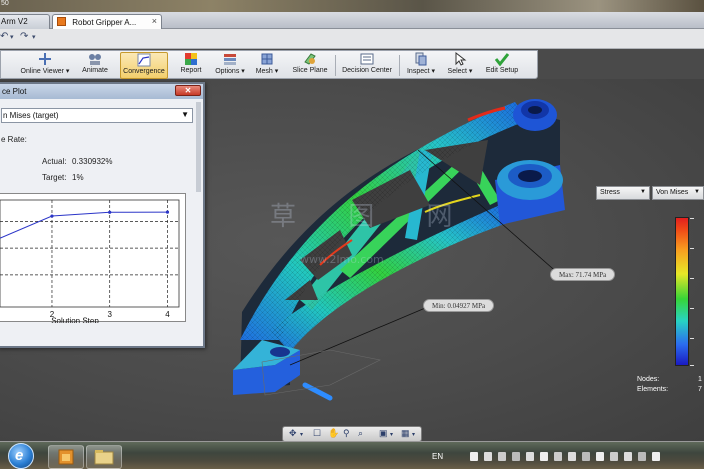  I want to click on edit-setup-button: Edit Setup, so click(502, 65).